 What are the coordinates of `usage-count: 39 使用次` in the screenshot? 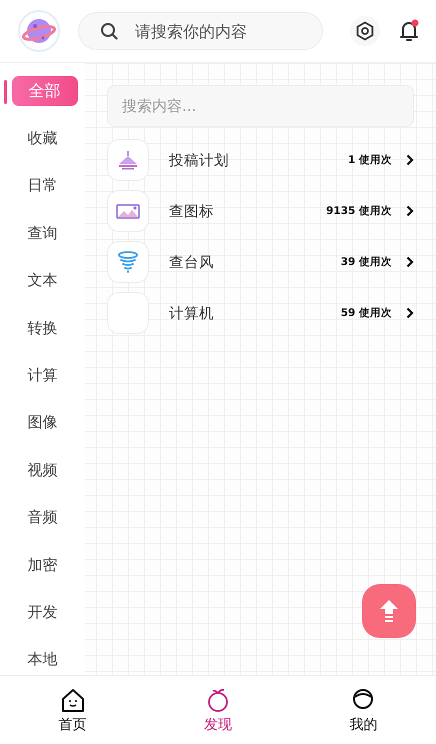 It's located at (366, 262).